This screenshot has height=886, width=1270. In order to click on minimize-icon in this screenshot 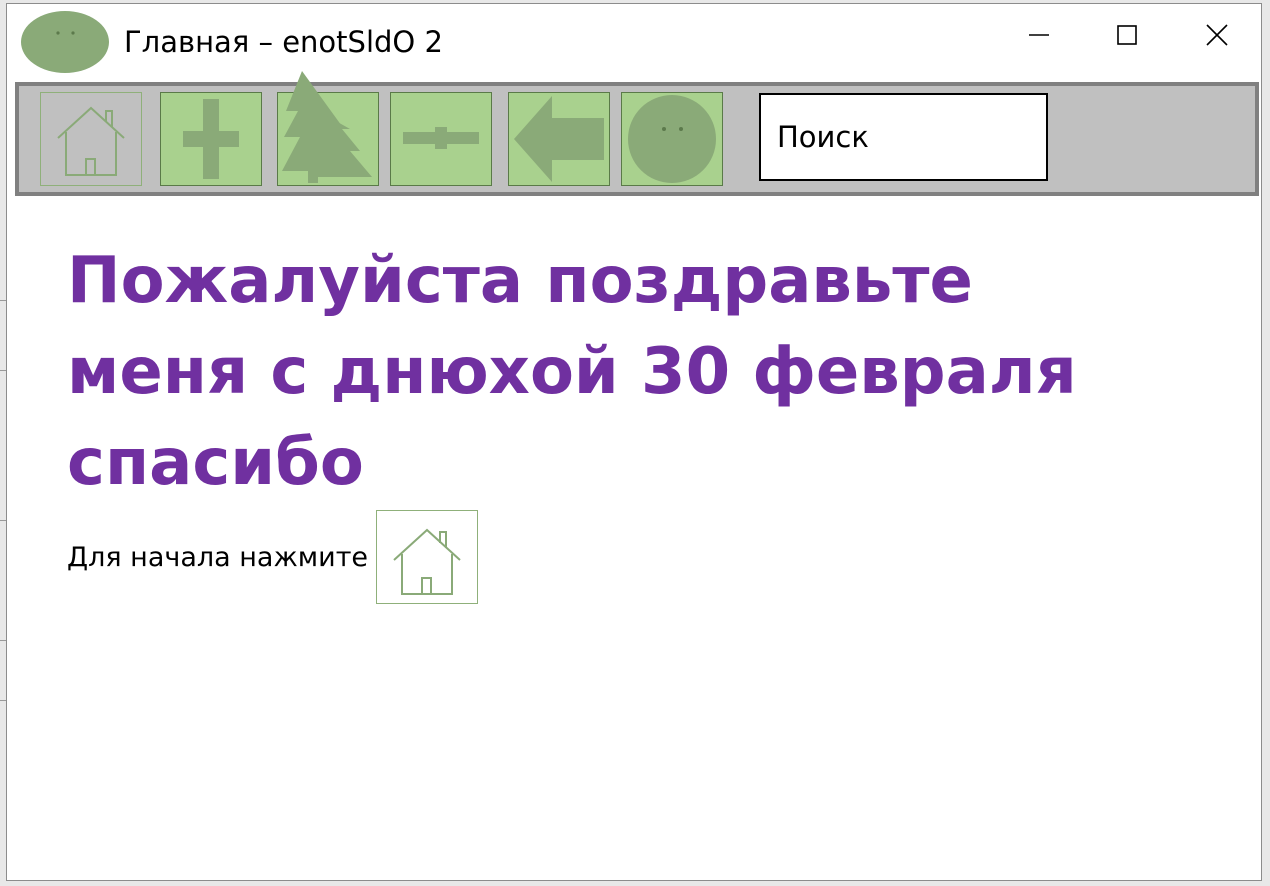, I will do `click(1039, 35)`.